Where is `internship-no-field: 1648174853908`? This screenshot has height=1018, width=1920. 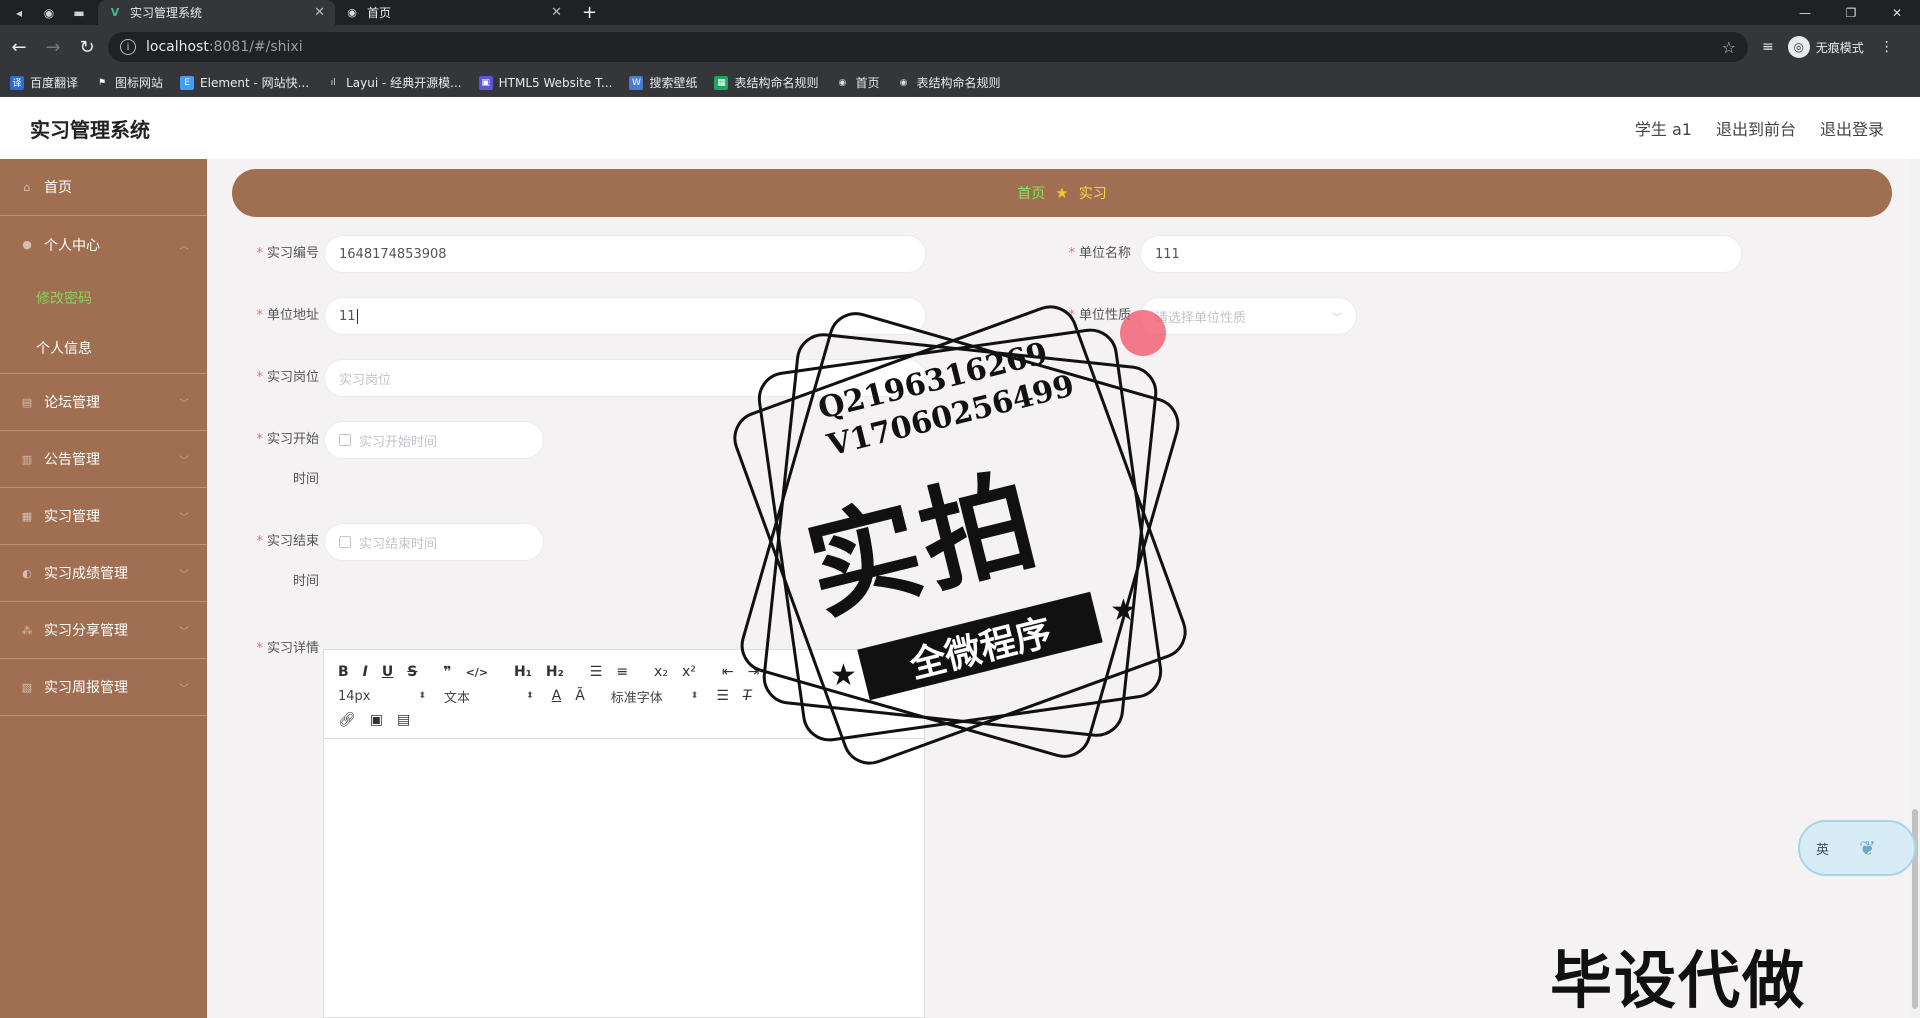
internship-no-field: 1648174853908 is located at coordinates (625, 254).